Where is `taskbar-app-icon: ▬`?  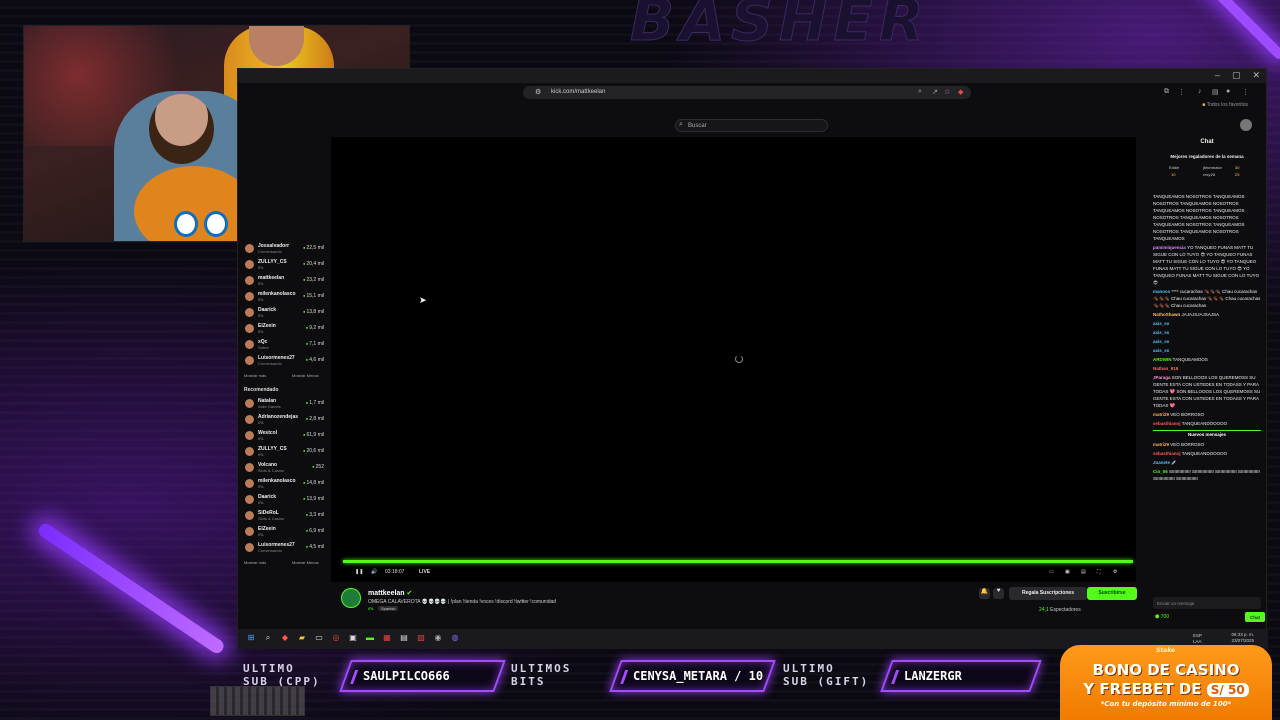 taskbar-app-icon: ▬ is located at coordinates (370, 638).